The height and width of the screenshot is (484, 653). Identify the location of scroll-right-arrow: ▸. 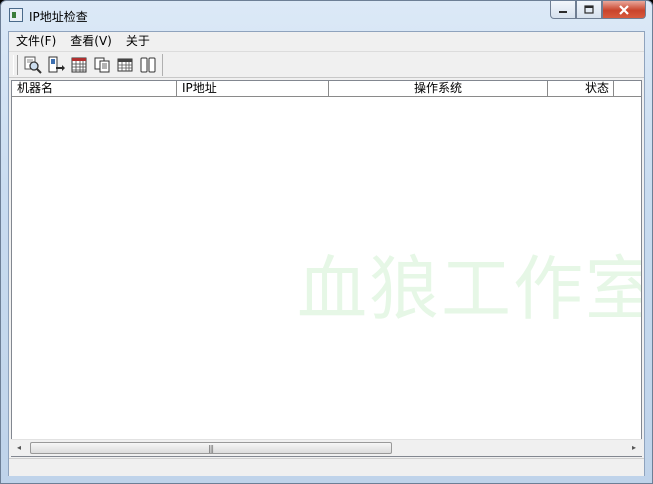
(634, 448).